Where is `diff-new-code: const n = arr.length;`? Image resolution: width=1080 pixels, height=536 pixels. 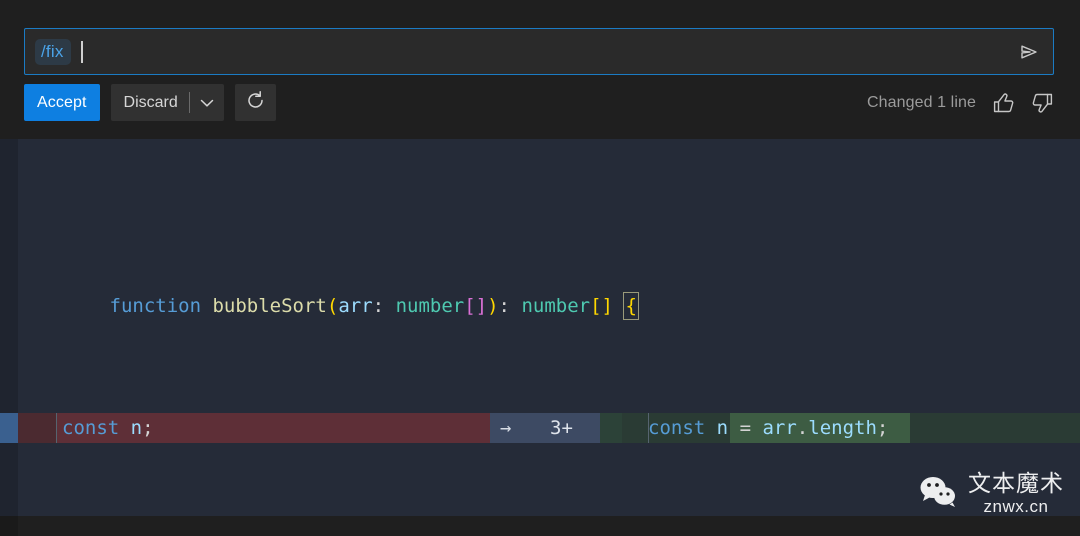 diff-new-code: const n = arr.length; is located at coordinates (768, 427).